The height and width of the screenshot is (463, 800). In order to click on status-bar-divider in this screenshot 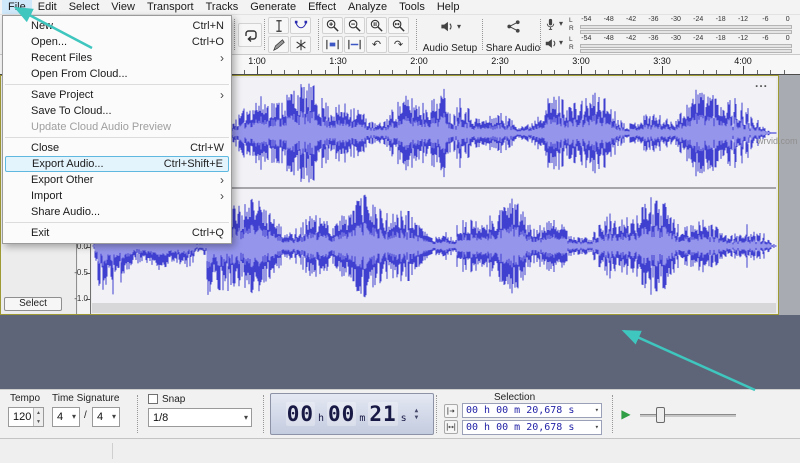, I will do `click(112, 451)`.